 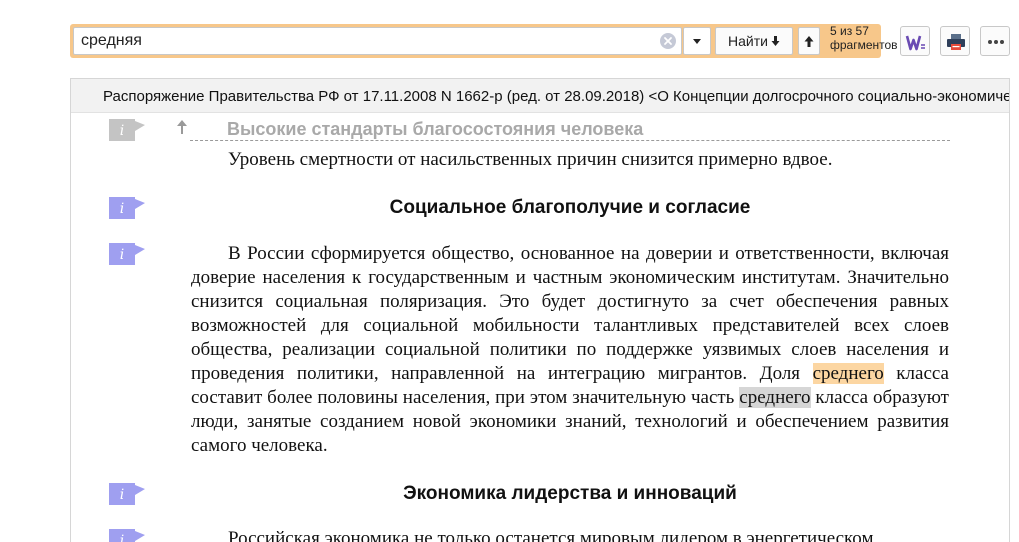 What do you see at coordinates (668, 41) in the screenshot?
I see `clear-search-icon` at bounding box center [668, 41].